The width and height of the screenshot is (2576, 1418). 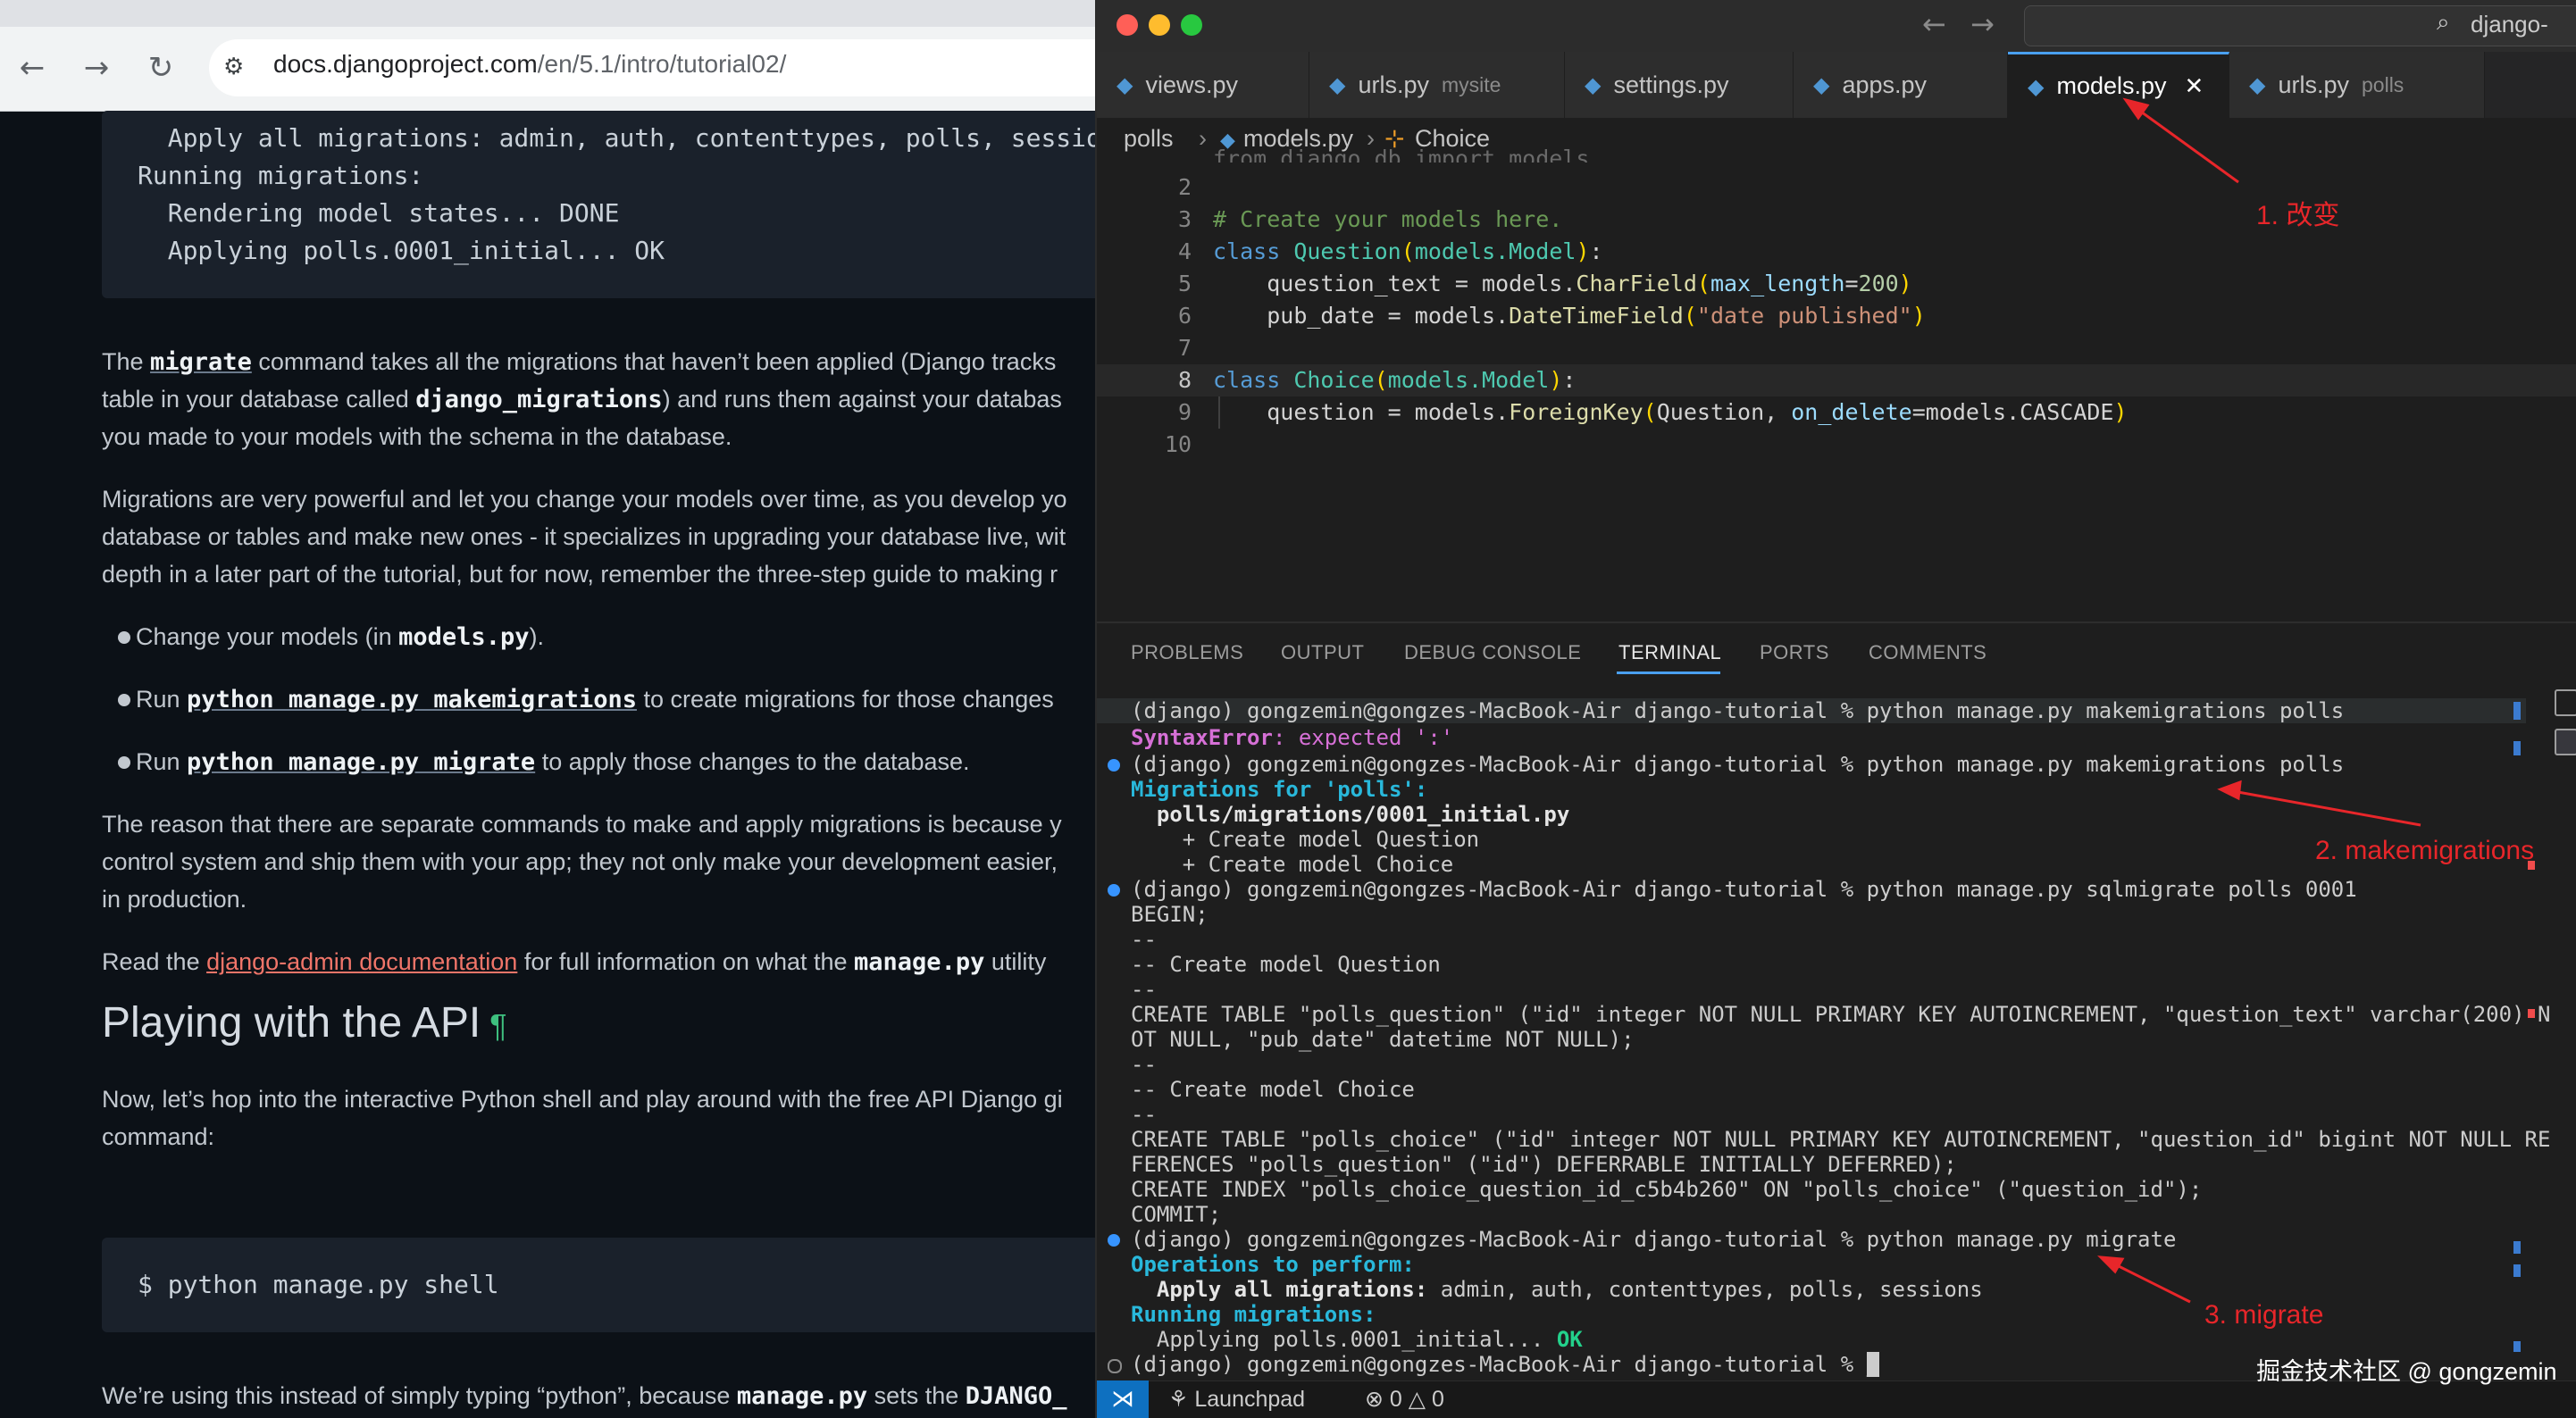 What do you see at coordinates (2406, 1371) in the screenshot?
I see `watermark: 掘金技术社区 @ gongzemin` at bounding box center [2406, 1371].